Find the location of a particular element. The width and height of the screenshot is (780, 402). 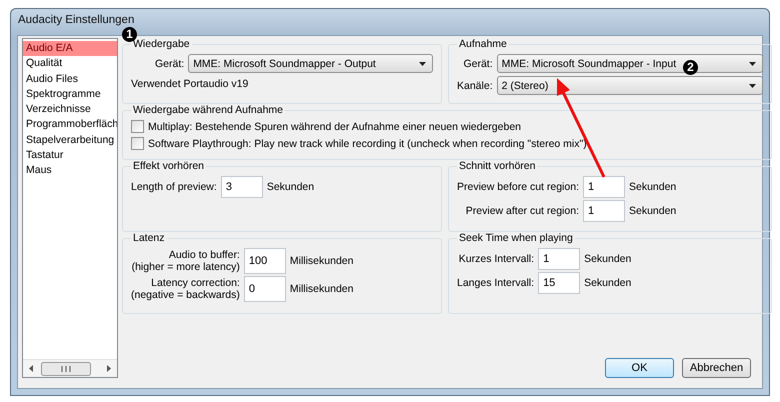

scroll-thumb is located at coordinates (66, 369).